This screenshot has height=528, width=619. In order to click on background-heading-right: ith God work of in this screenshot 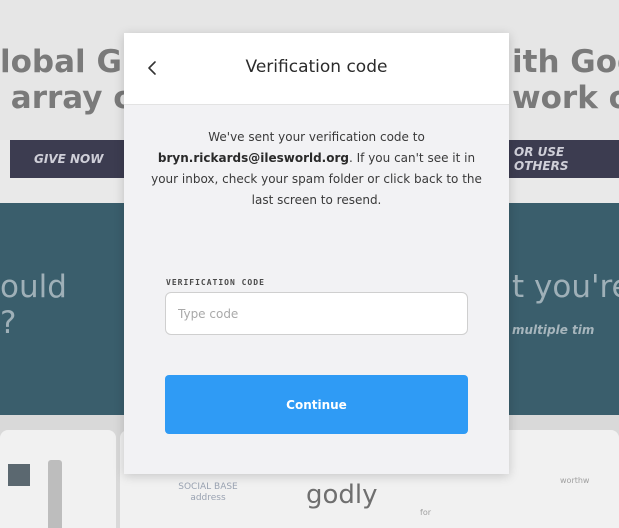, I will do `click(565, 80)`.